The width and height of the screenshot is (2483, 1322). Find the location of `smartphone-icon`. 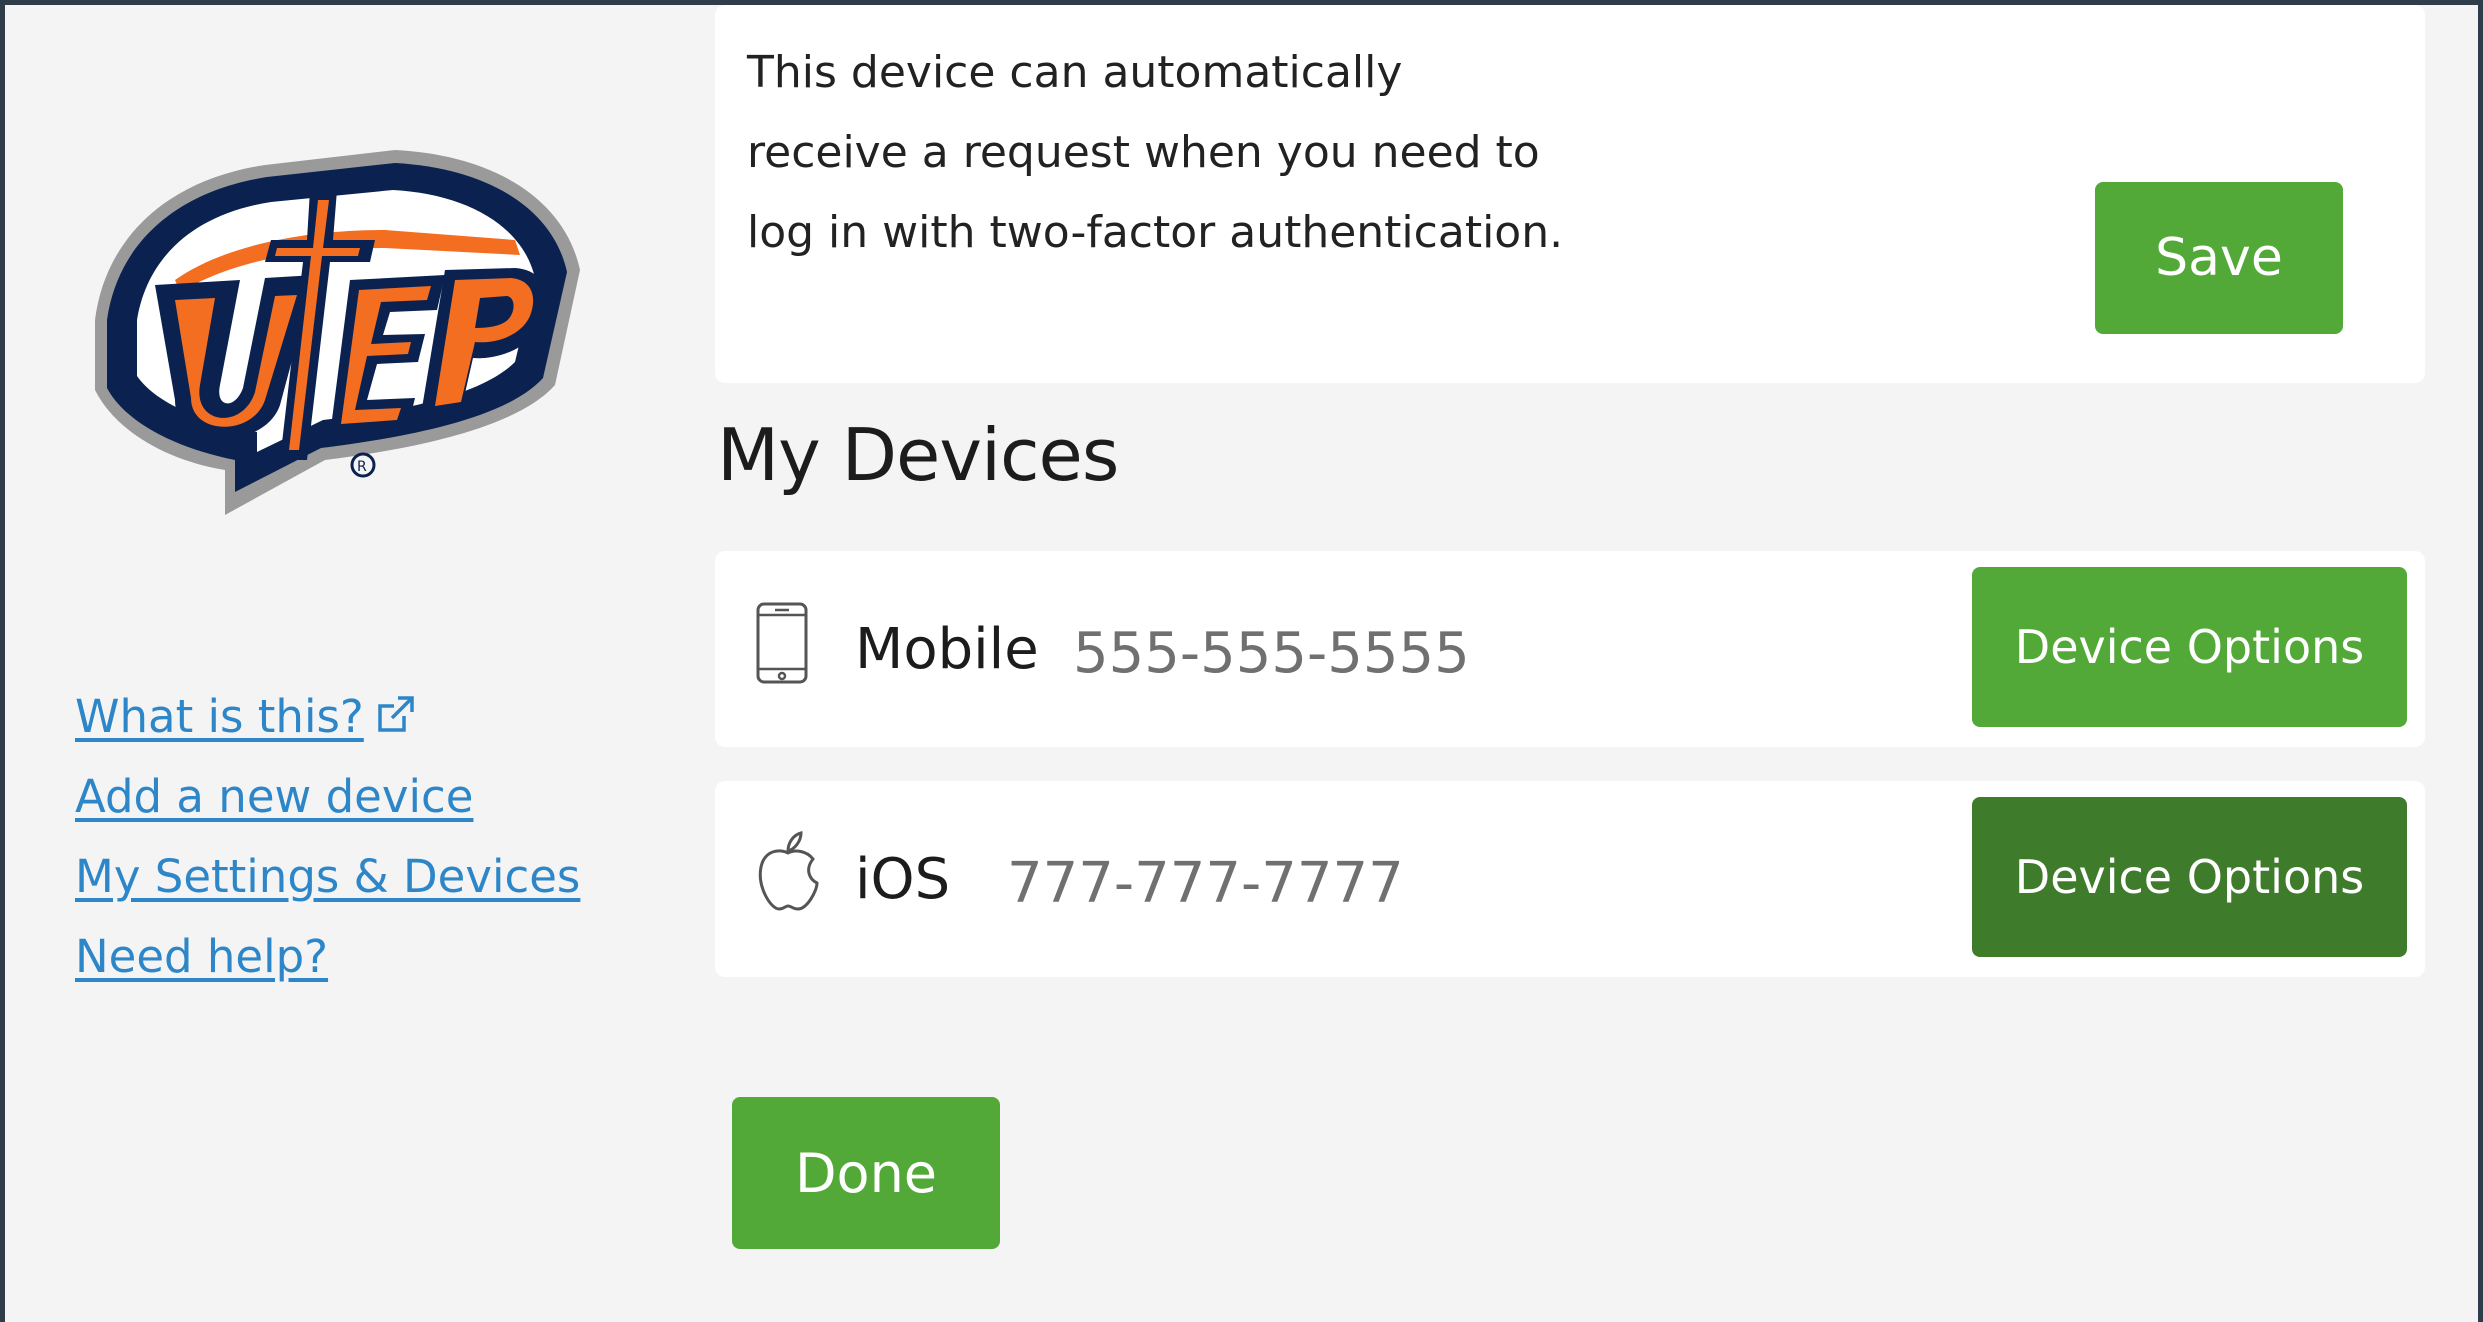

smartphone-icon is located at coordinates (782, 643).